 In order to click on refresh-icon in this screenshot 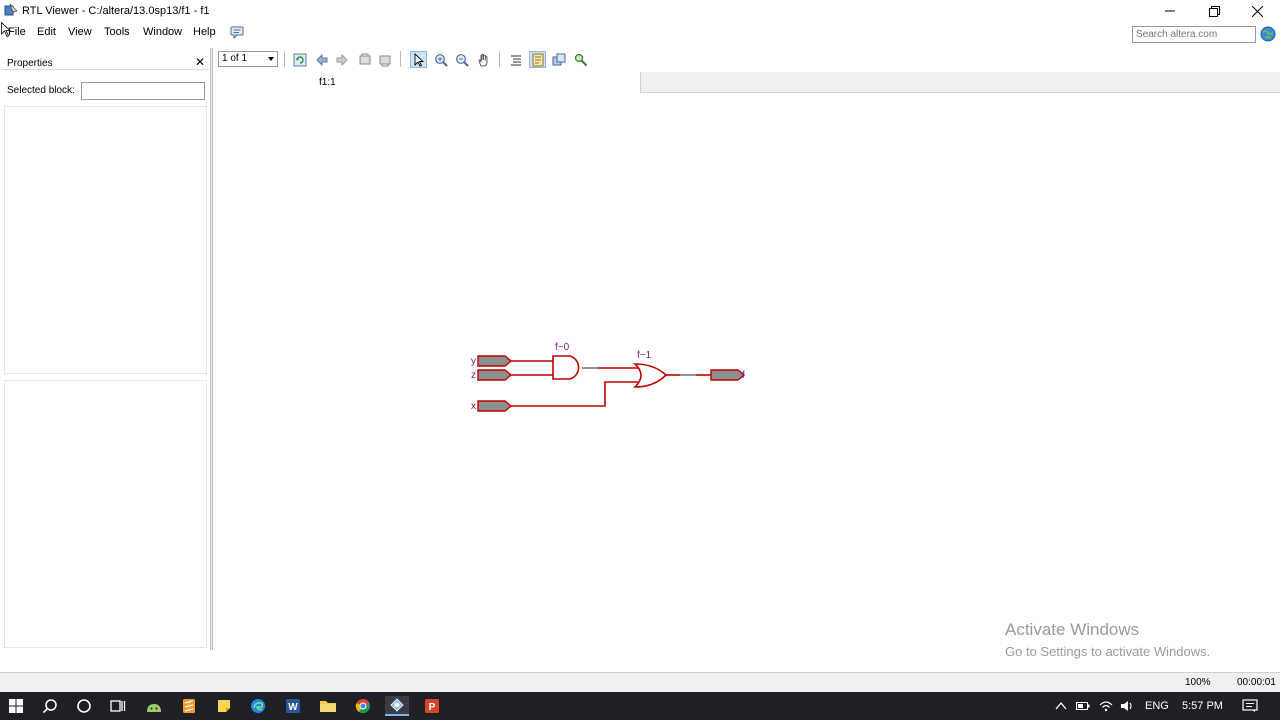, I will do `click(299, 59)`.